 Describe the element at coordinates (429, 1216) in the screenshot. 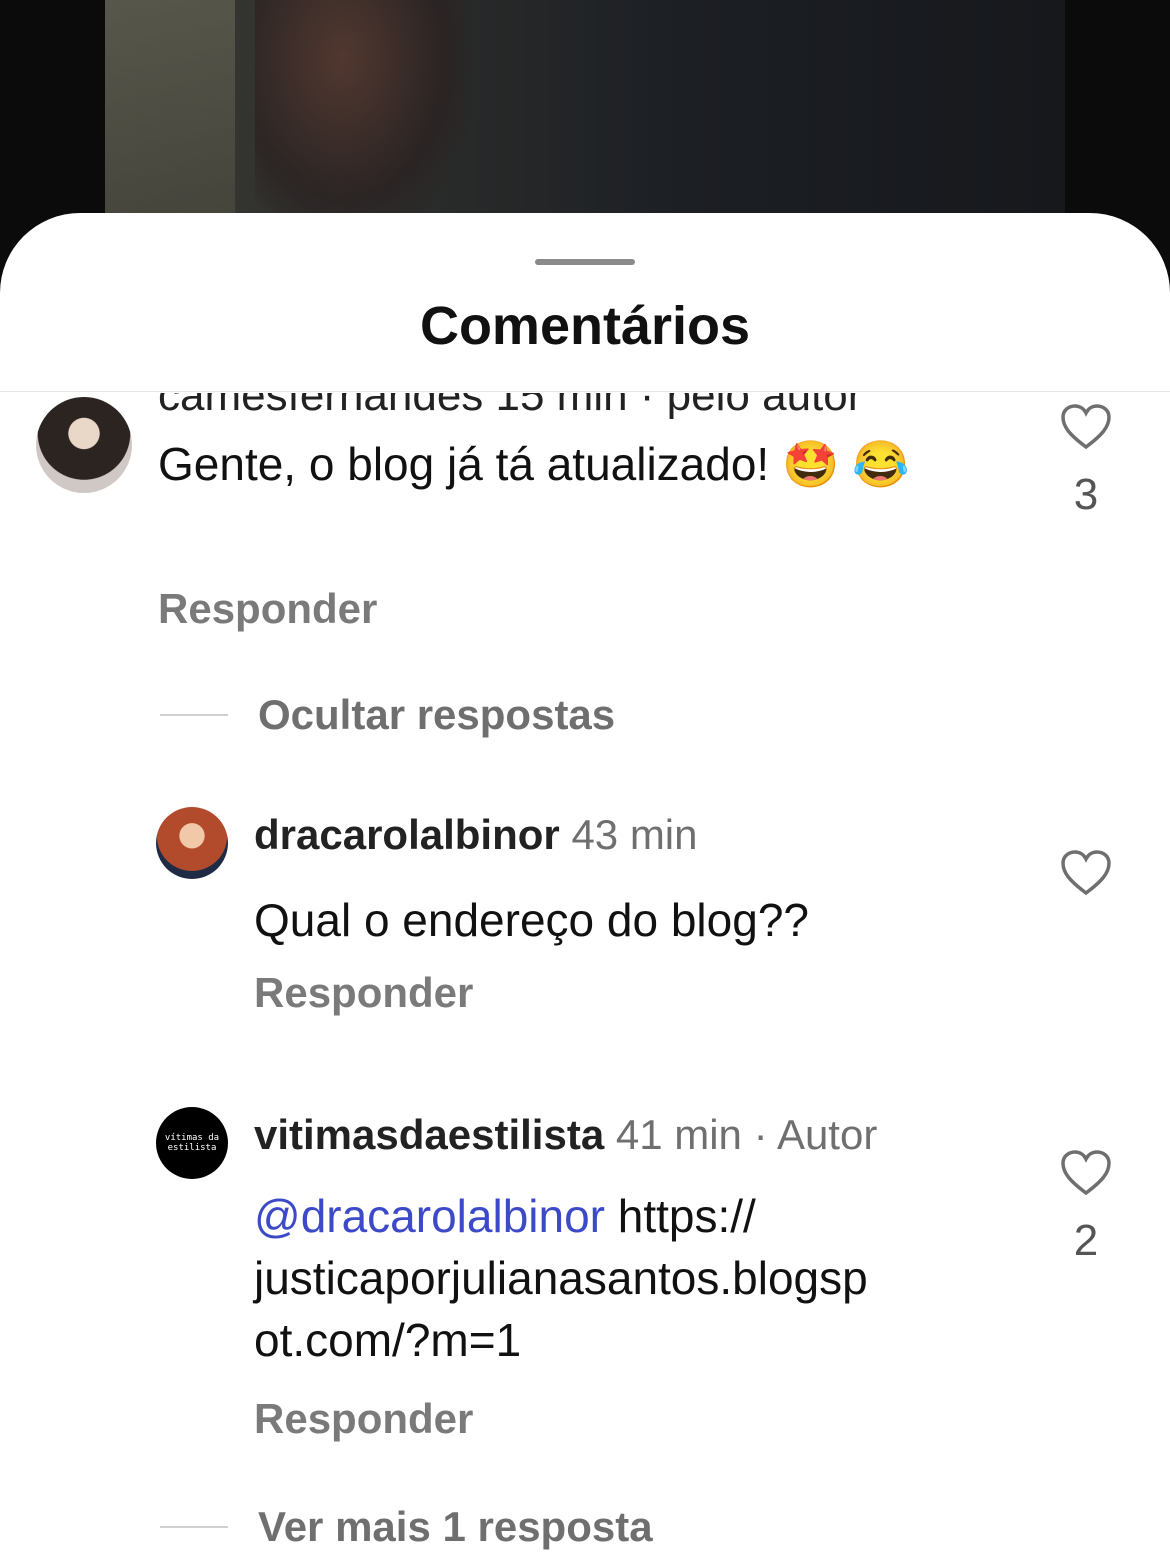

I see `mention-link: @dracarolalbinor` at that location.